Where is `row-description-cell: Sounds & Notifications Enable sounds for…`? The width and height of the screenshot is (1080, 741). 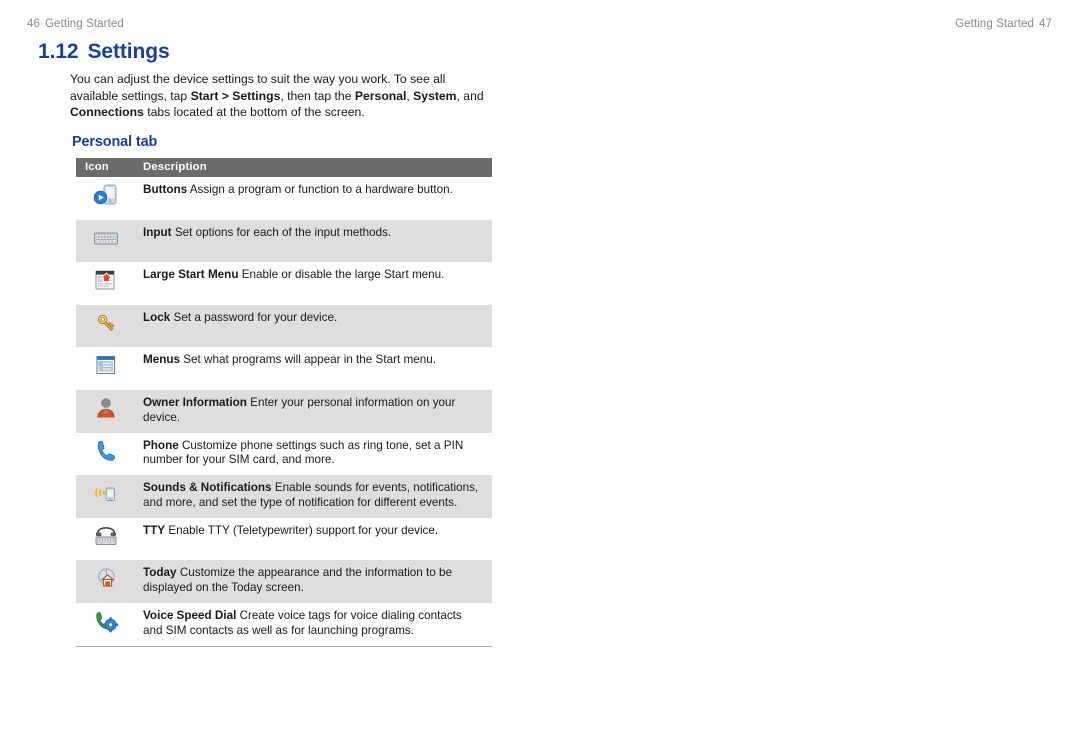
row-description-cell: Sounds & Notifications Enable sounds for… is located at coordinates (312, 496).